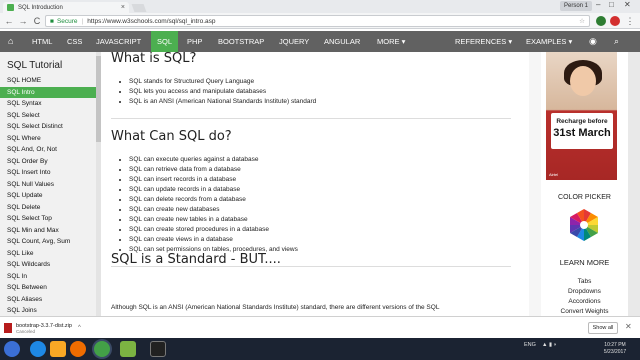  What do you see at coordinates (48, 127) in the screenshot?
I see `sidebar-item: SQL Select Distinct` at bounding box center [48, 127].